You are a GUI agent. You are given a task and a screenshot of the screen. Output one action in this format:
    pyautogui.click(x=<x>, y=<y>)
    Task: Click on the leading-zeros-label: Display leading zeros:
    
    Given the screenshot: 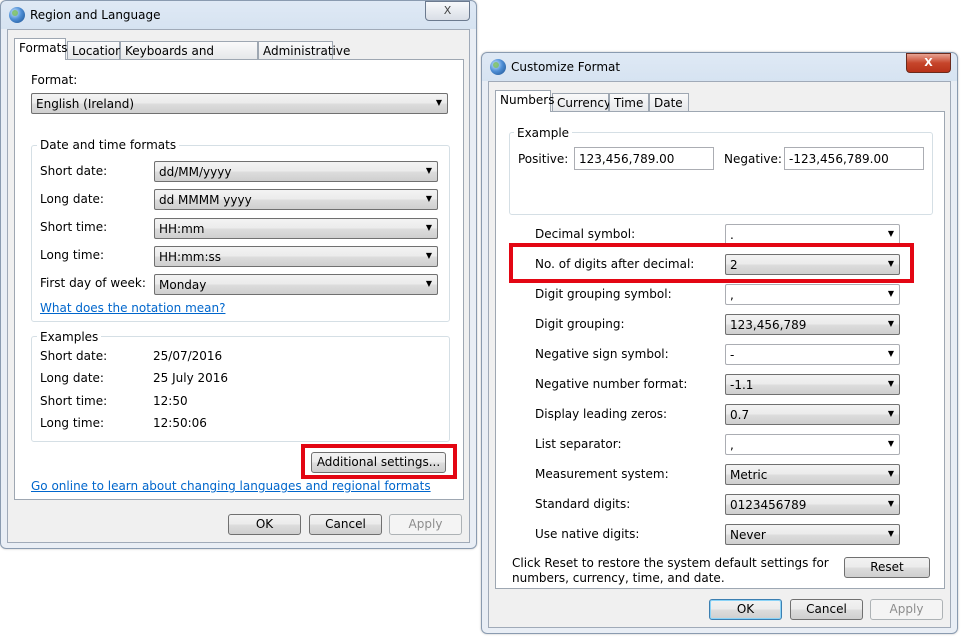 What is the action you would take?
    pyautogui.click(x=601, y=414)
    